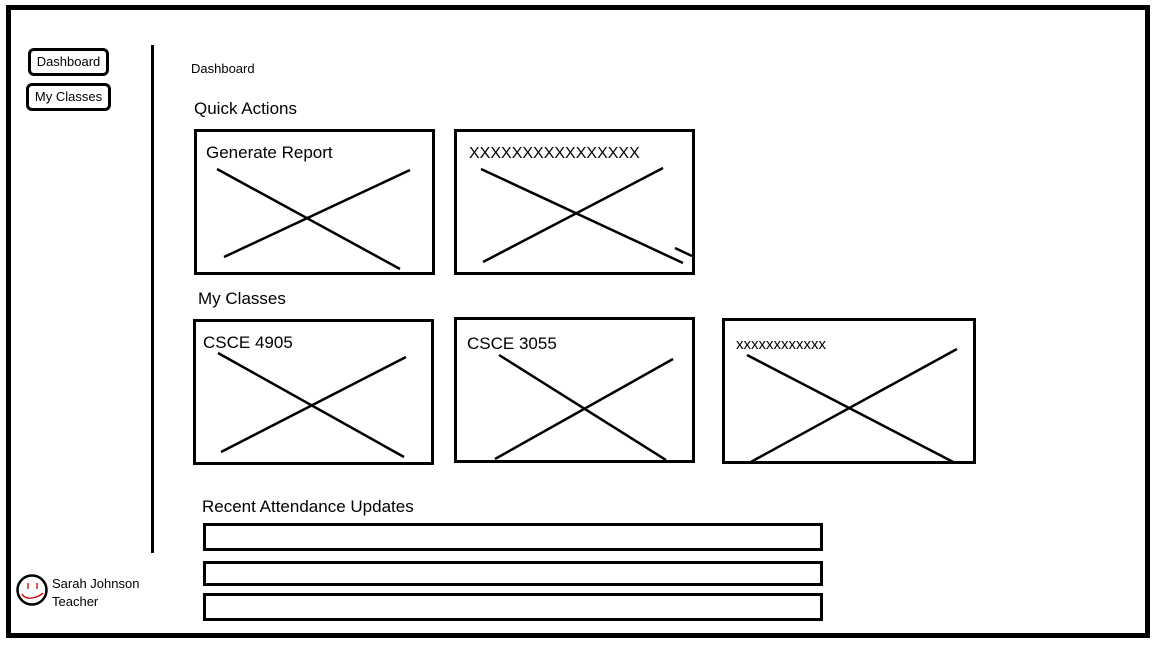 This screenshot has width=1152, height=648. I want to click on card-label: Generate Report, so click(269, 152).